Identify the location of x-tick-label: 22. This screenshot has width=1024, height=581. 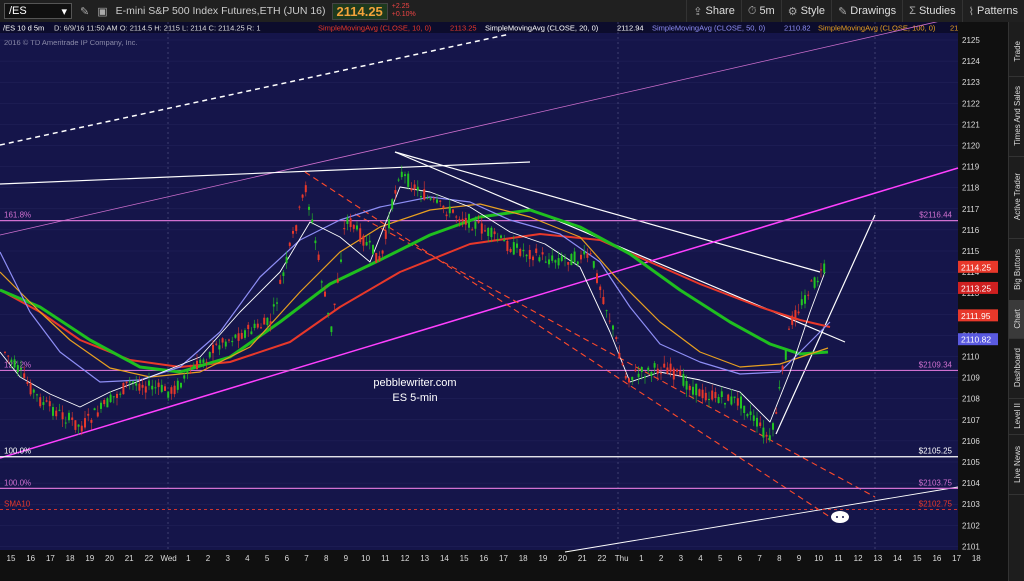
(602, 558).